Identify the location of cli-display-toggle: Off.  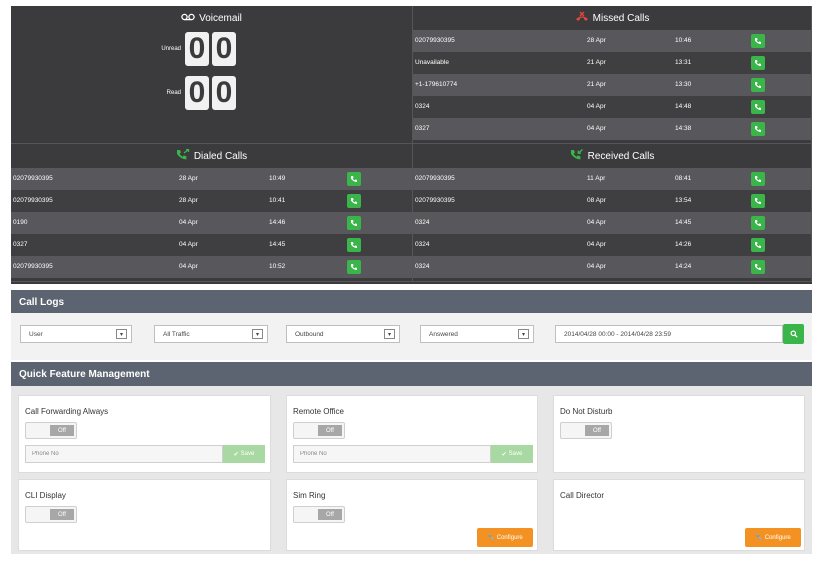
(51, 514).